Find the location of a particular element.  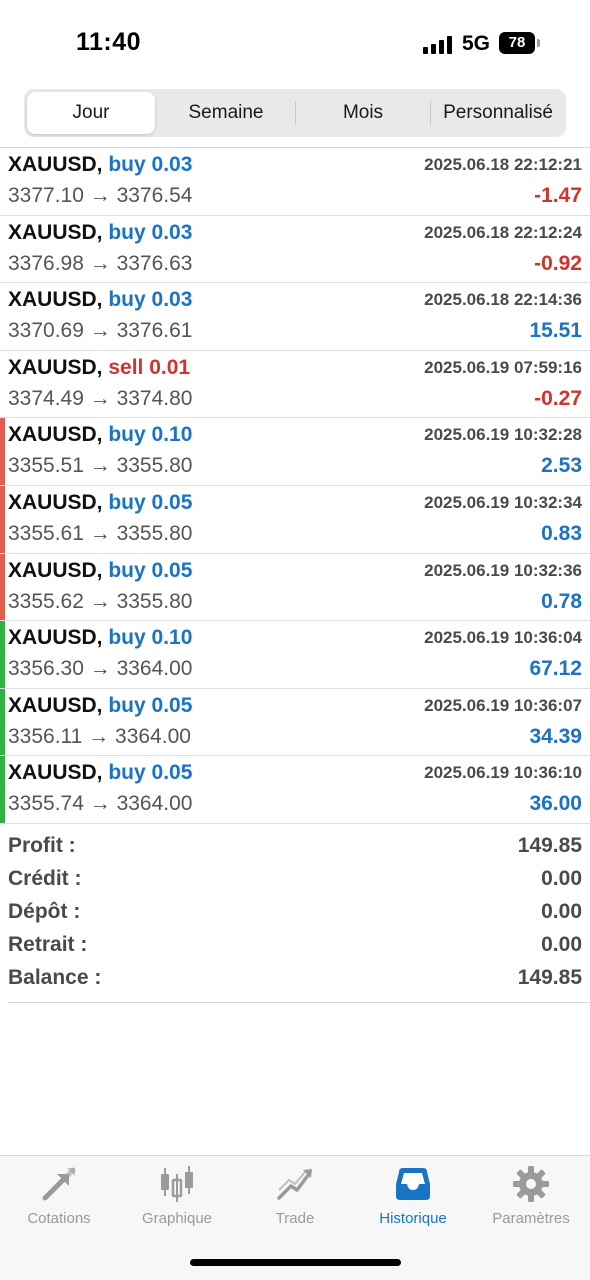

trade-datetime: 2025.06.18 22:12:21 is located at coordinates (503, 164).